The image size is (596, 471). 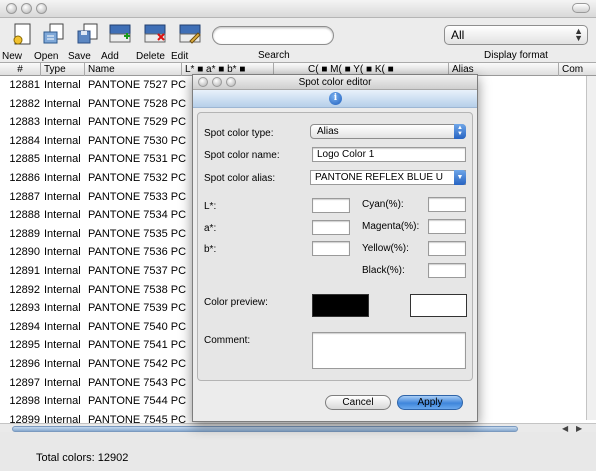 What do you see at coordinates (24, 159) in the screenshot?
I see `row-number: 12885` at bounding box center [24, 159].